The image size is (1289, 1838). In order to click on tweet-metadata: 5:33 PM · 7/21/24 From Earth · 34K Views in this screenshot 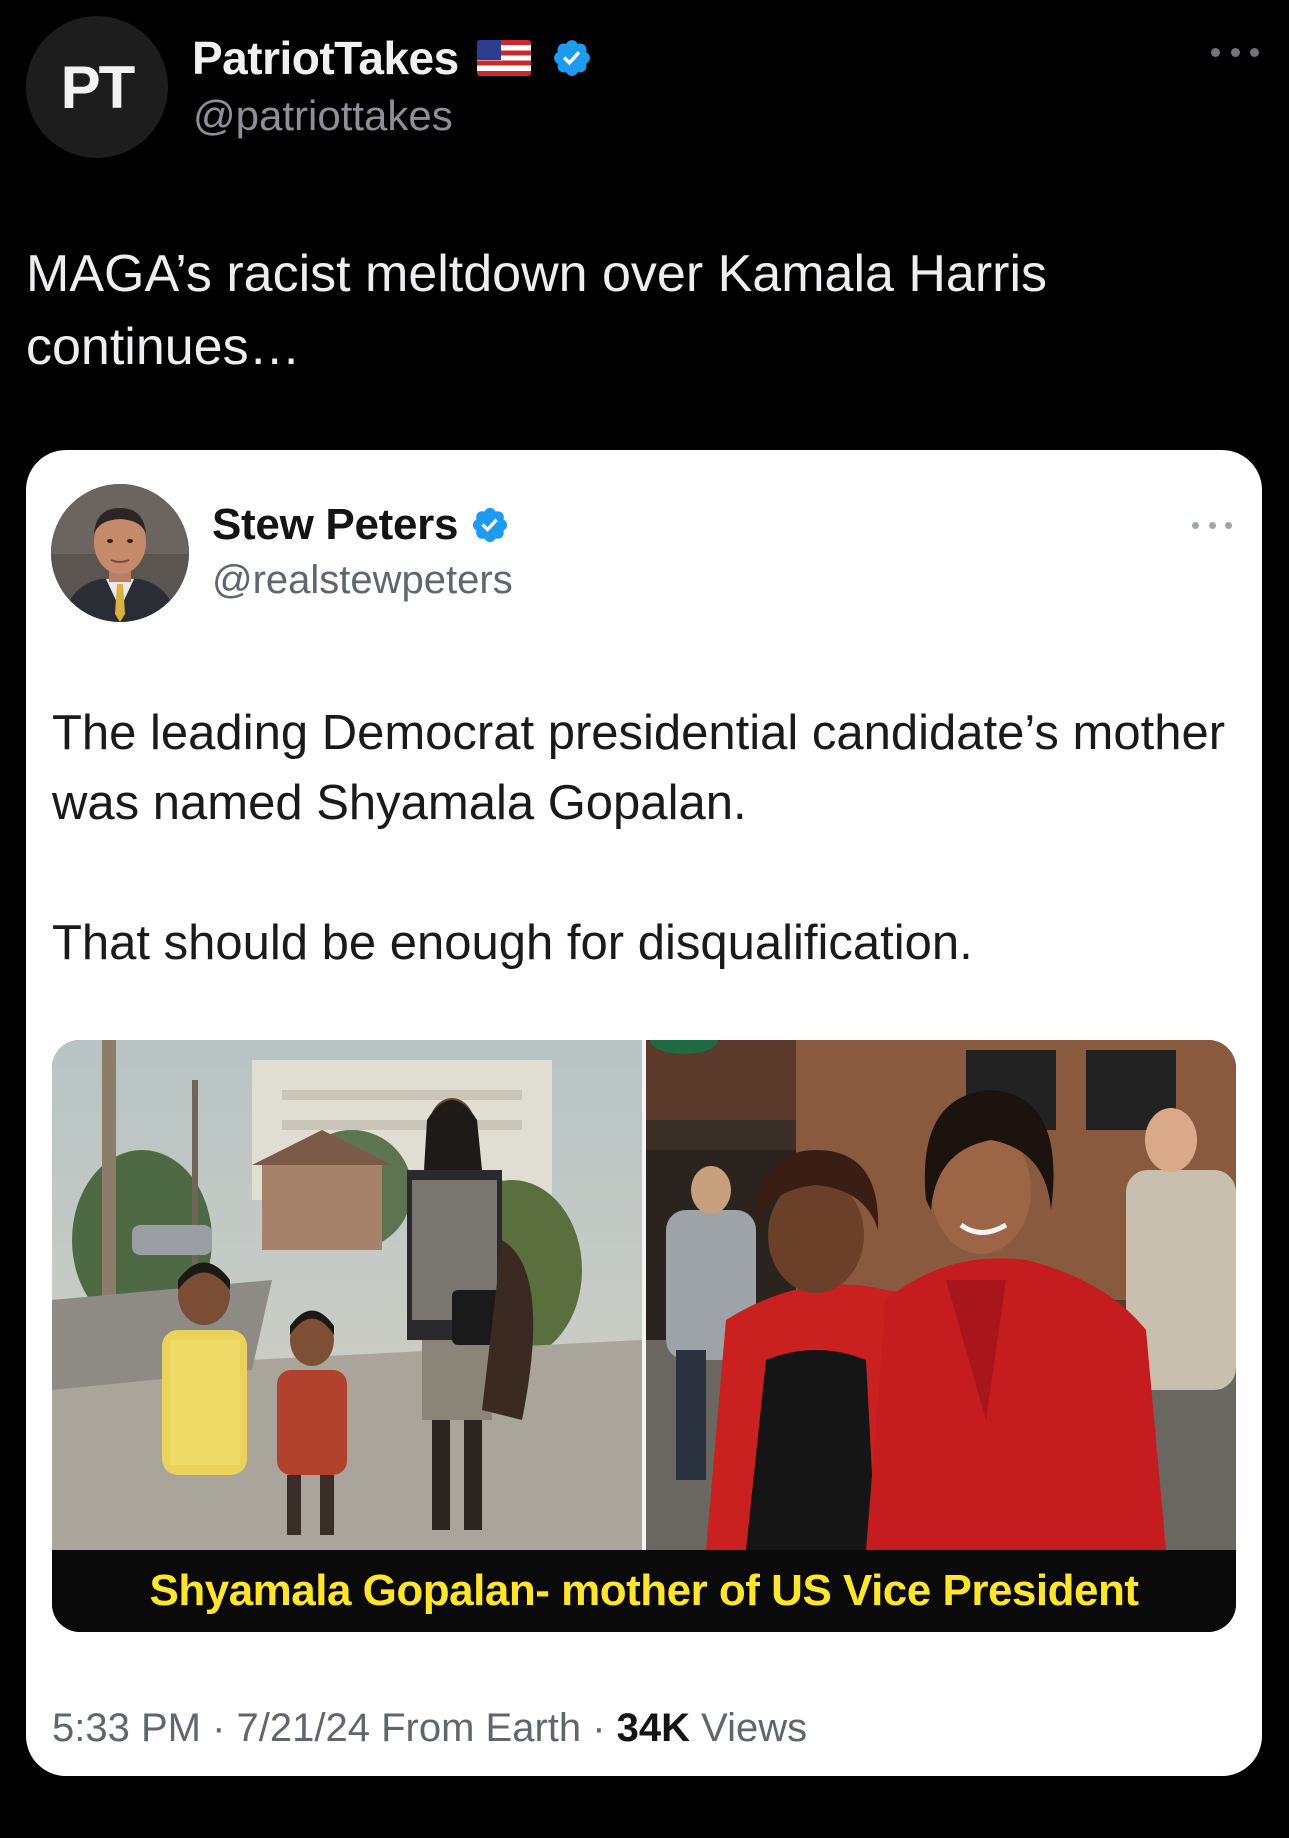, I will do `click(429, 1728)`.